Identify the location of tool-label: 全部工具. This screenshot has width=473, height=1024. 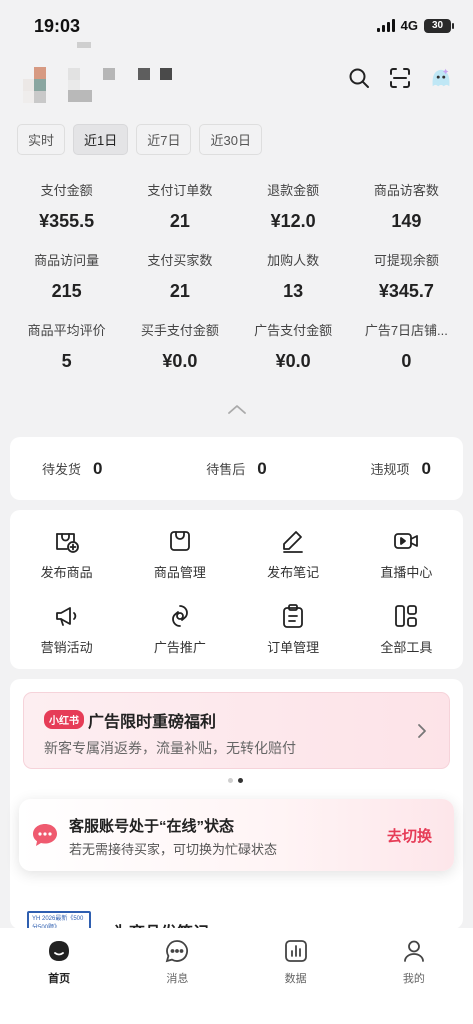
(406, 647).